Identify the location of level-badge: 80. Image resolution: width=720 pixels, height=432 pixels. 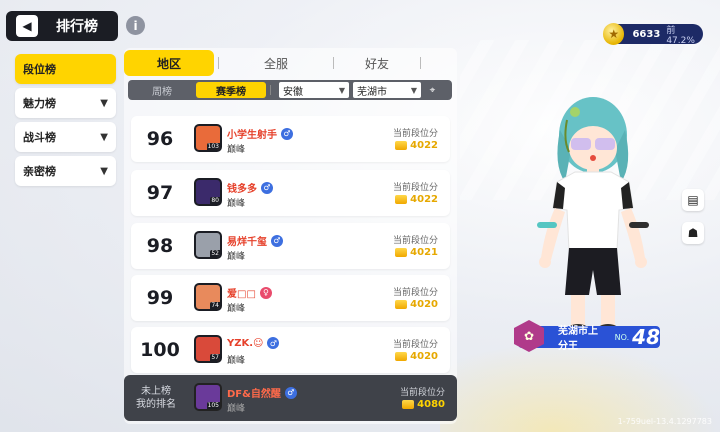
(215, 200).